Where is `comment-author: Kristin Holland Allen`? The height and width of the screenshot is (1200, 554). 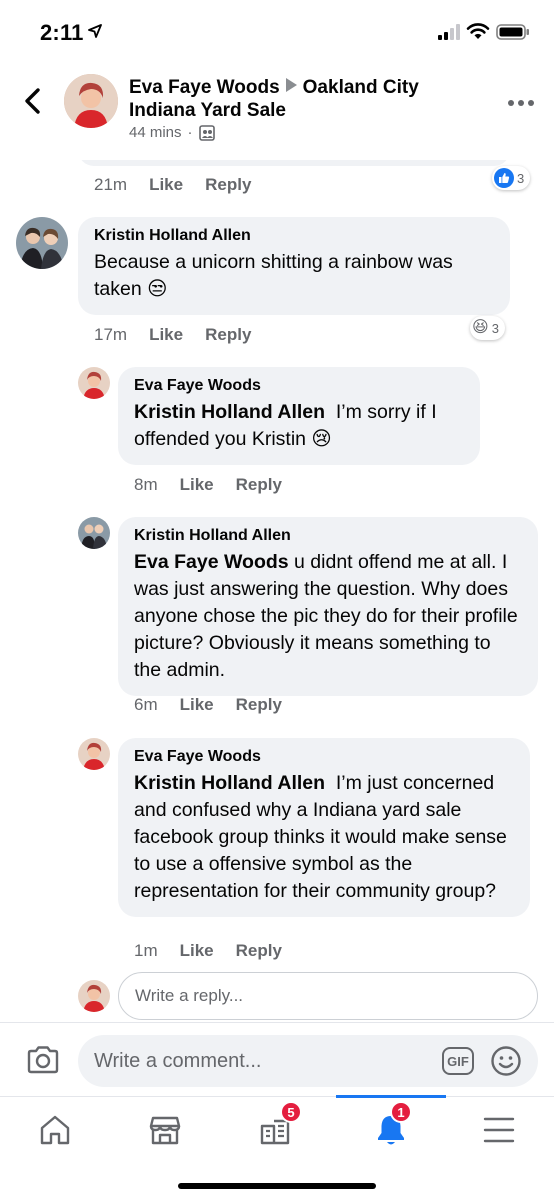
comment-author: Kristin Holland Allen is located at coordinates (294, 236).